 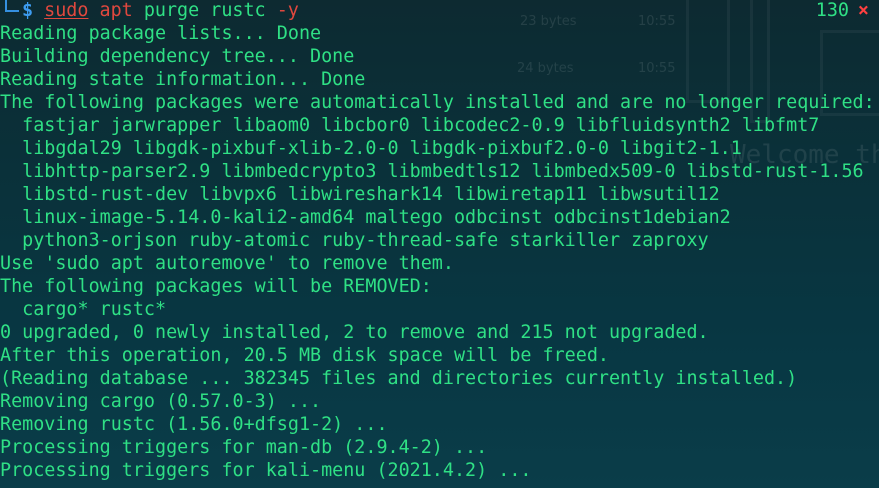 What do you see at coordinates (83, 309) in the screenshot?
I see `output-line: cargo* rustc*` at bounding box center [83, 309].